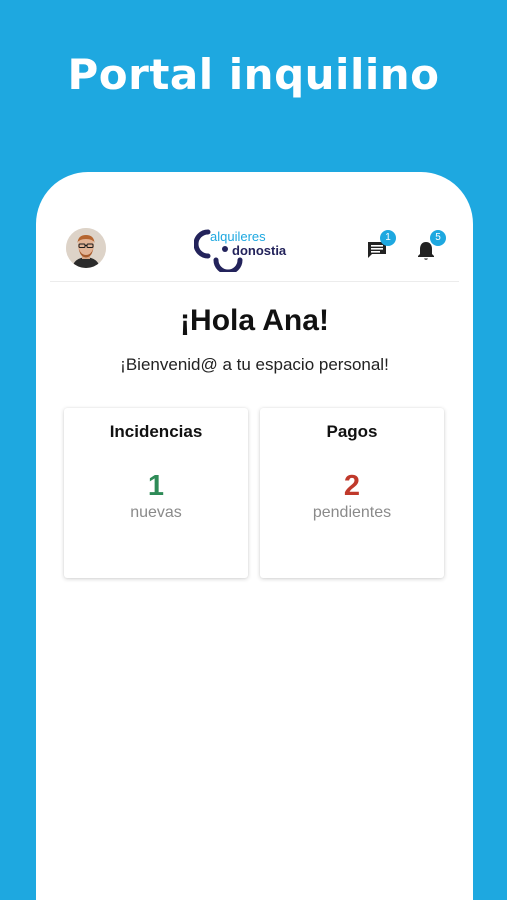  I want to click on card-label: pendientes, so click(352, 512).